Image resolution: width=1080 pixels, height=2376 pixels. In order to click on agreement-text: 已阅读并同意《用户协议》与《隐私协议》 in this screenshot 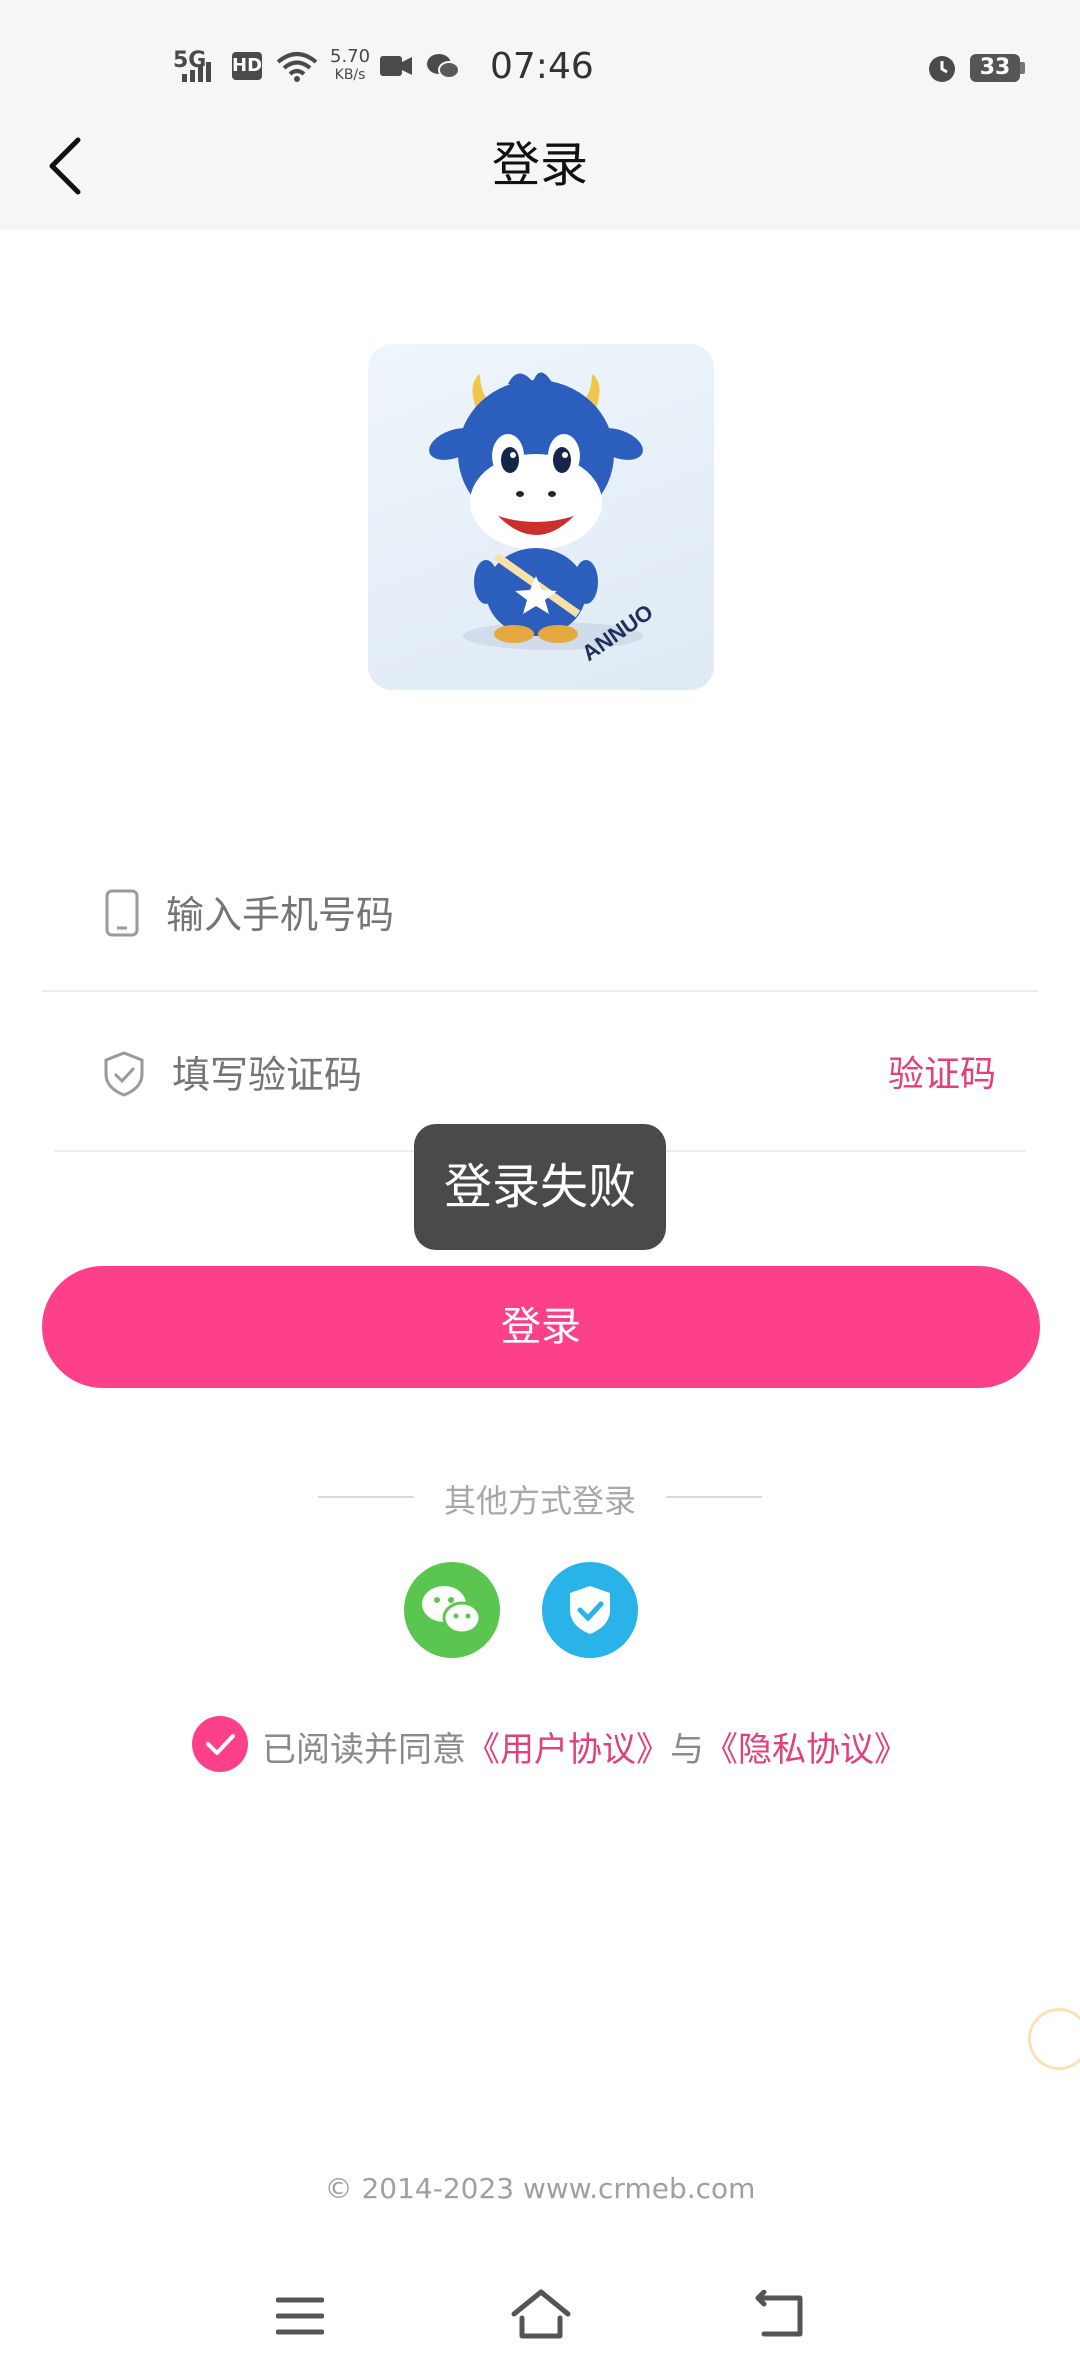, I will do `click(585, 1746)`.